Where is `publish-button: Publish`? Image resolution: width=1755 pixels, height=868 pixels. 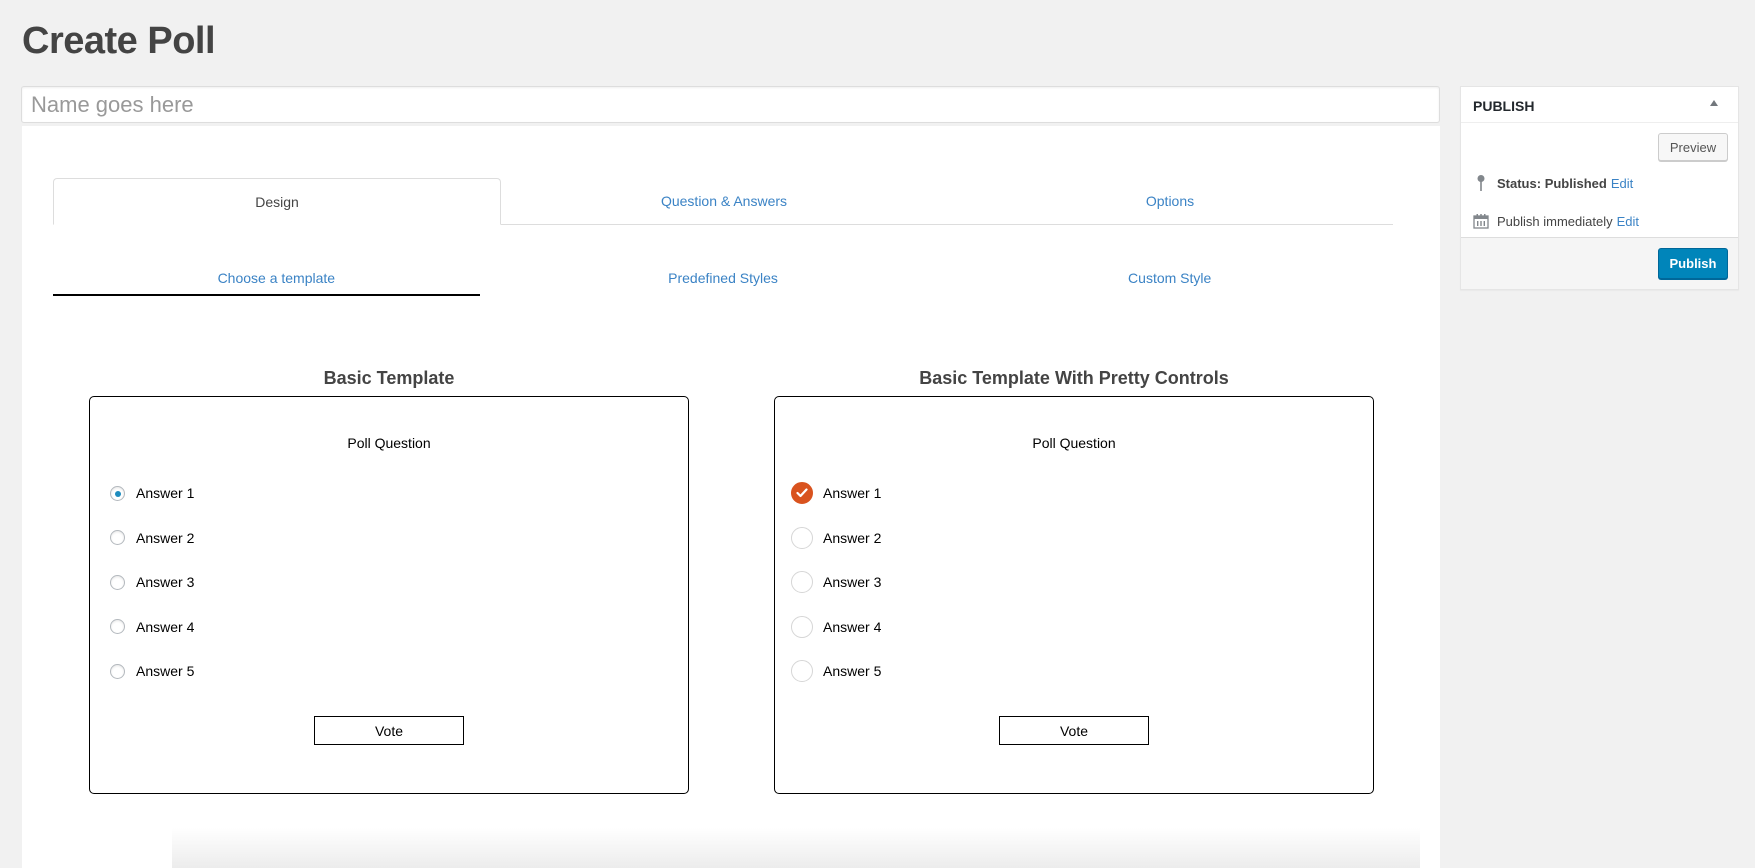 publish-button: Publish is located at coordinates (1693, 263).